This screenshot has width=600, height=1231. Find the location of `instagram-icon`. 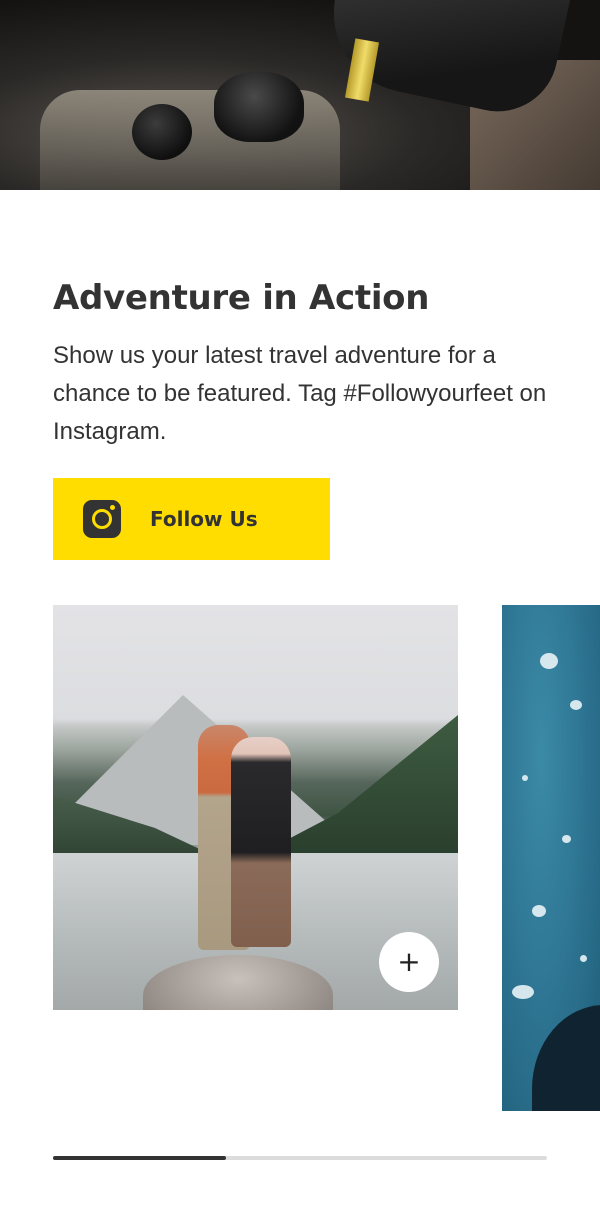

instagram-icon is located at coordinates (102, 519).